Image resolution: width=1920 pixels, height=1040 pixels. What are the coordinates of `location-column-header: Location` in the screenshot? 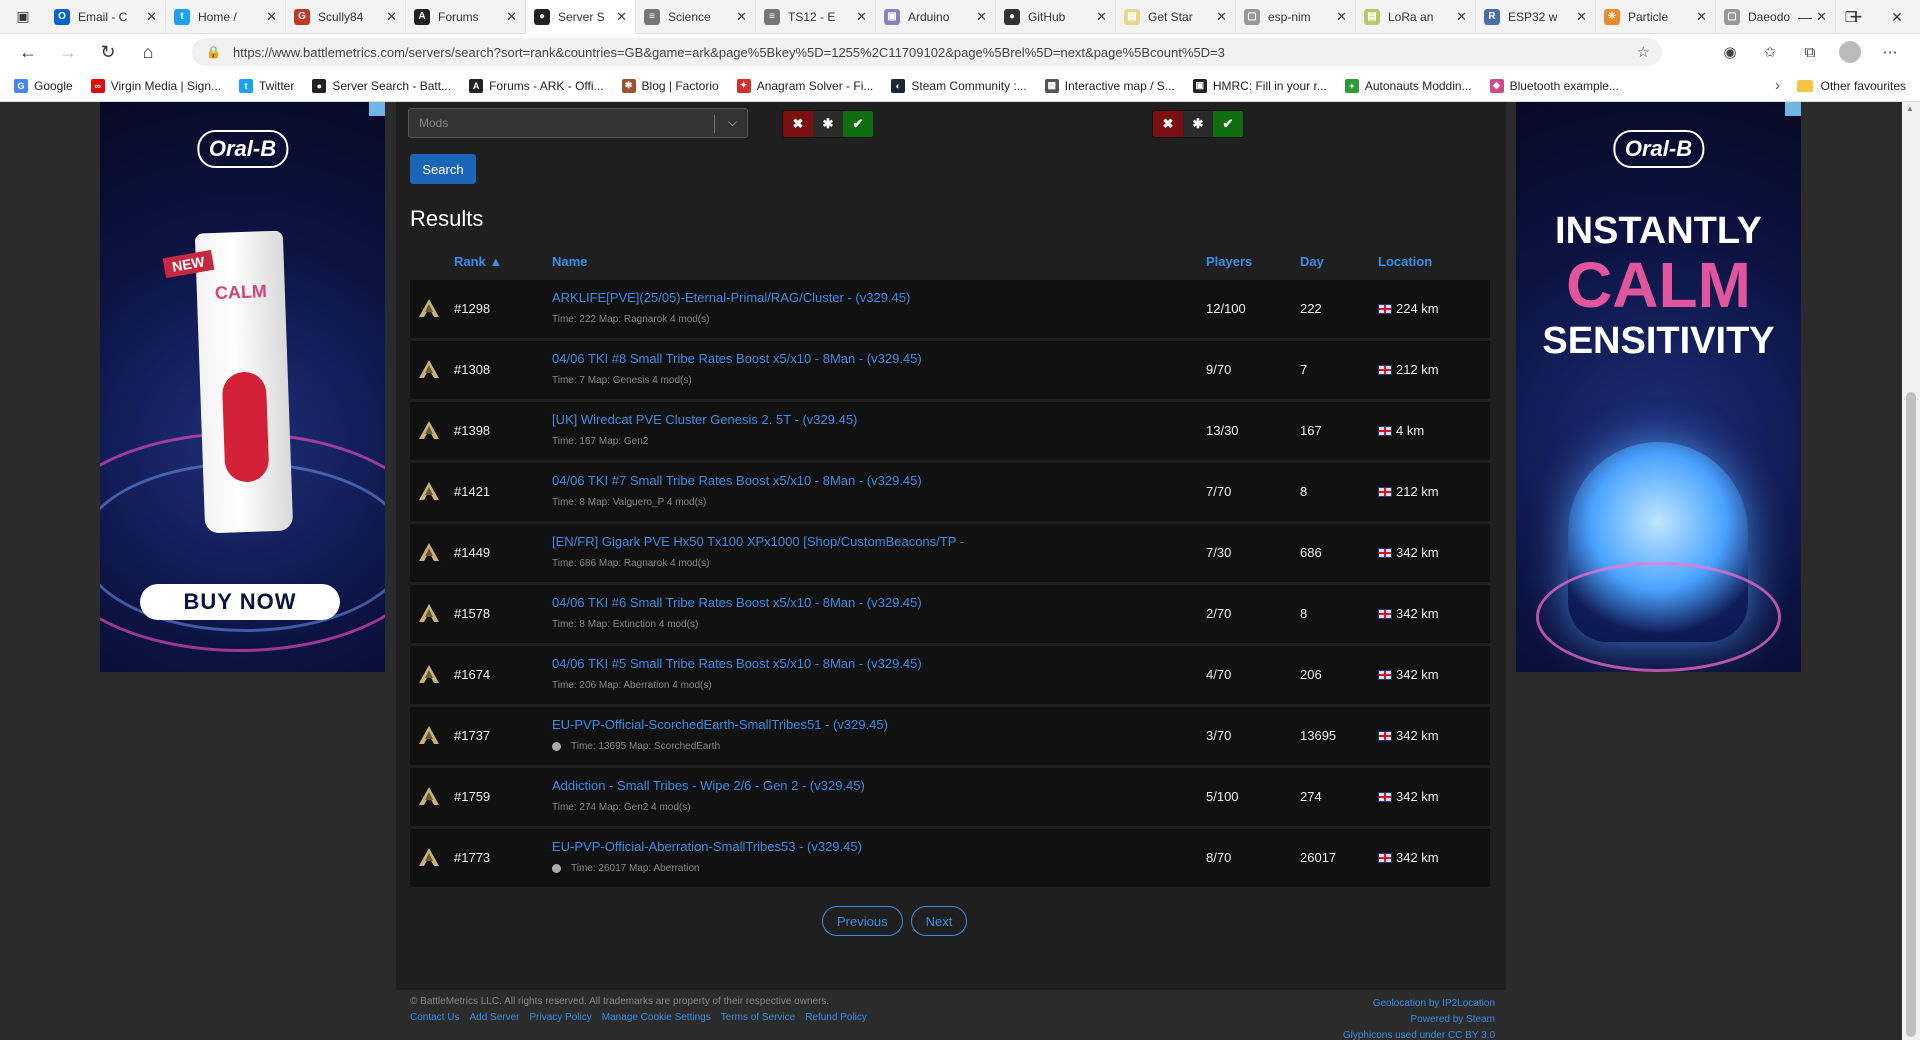 It's located at (1405, 261).